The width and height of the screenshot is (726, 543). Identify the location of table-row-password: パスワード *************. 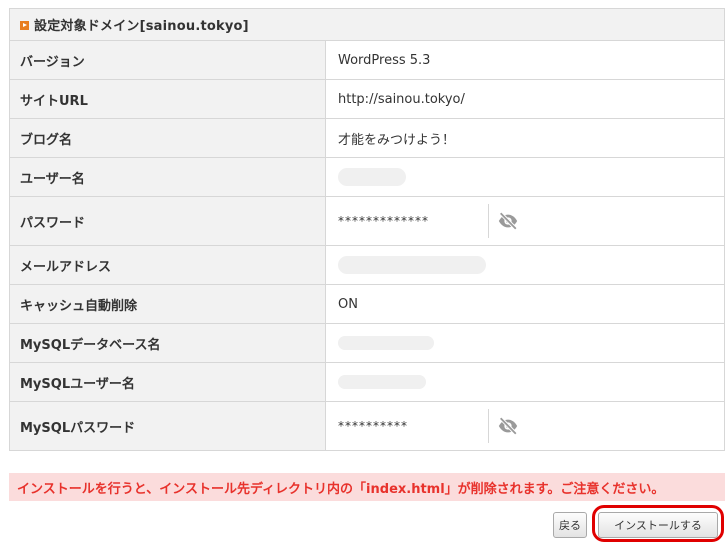
(367, 221).